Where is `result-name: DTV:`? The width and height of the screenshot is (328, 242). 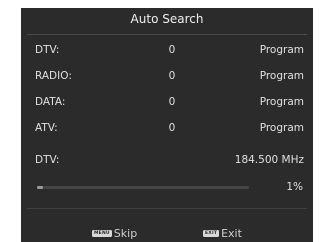 result-name: DTV: is located at coordinates (47, 50).